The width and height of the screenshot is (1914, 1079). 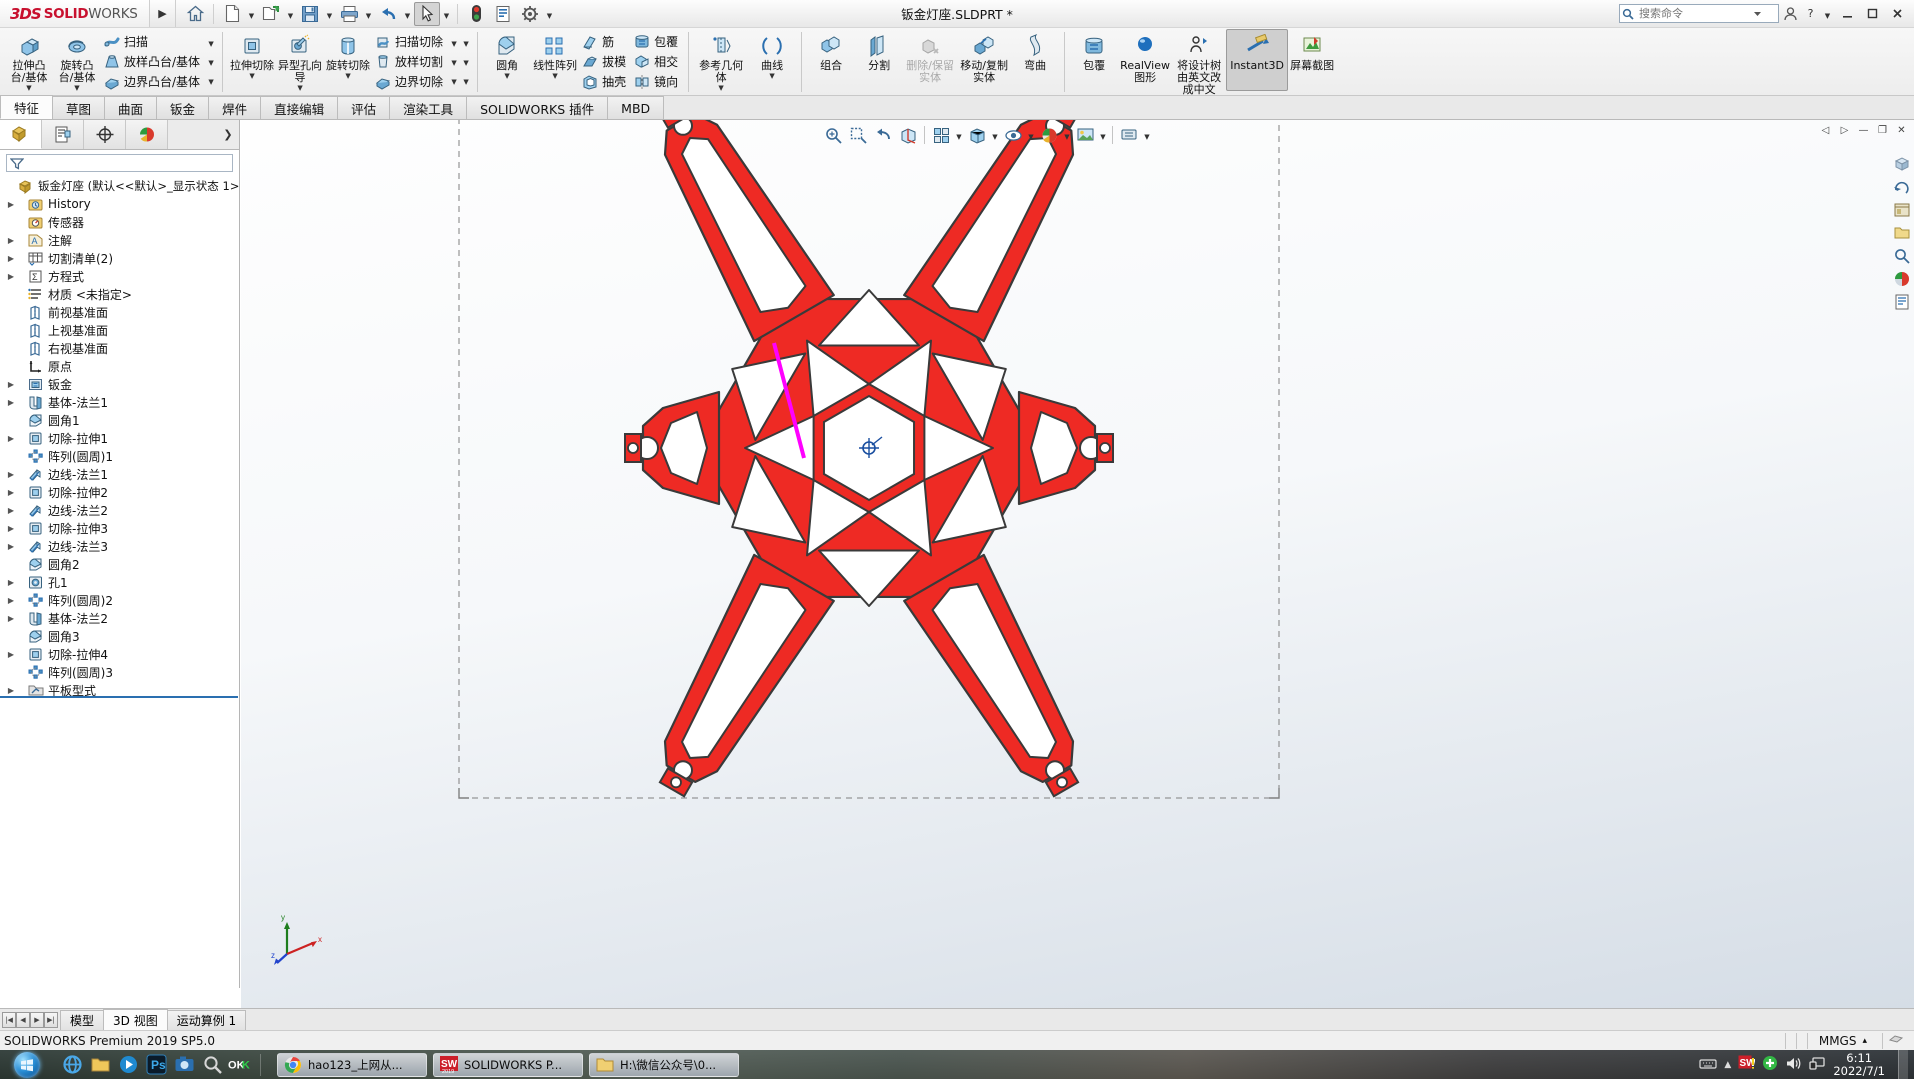 I want to click on command-tab-3: 钣金, so click(x=183, y=107).